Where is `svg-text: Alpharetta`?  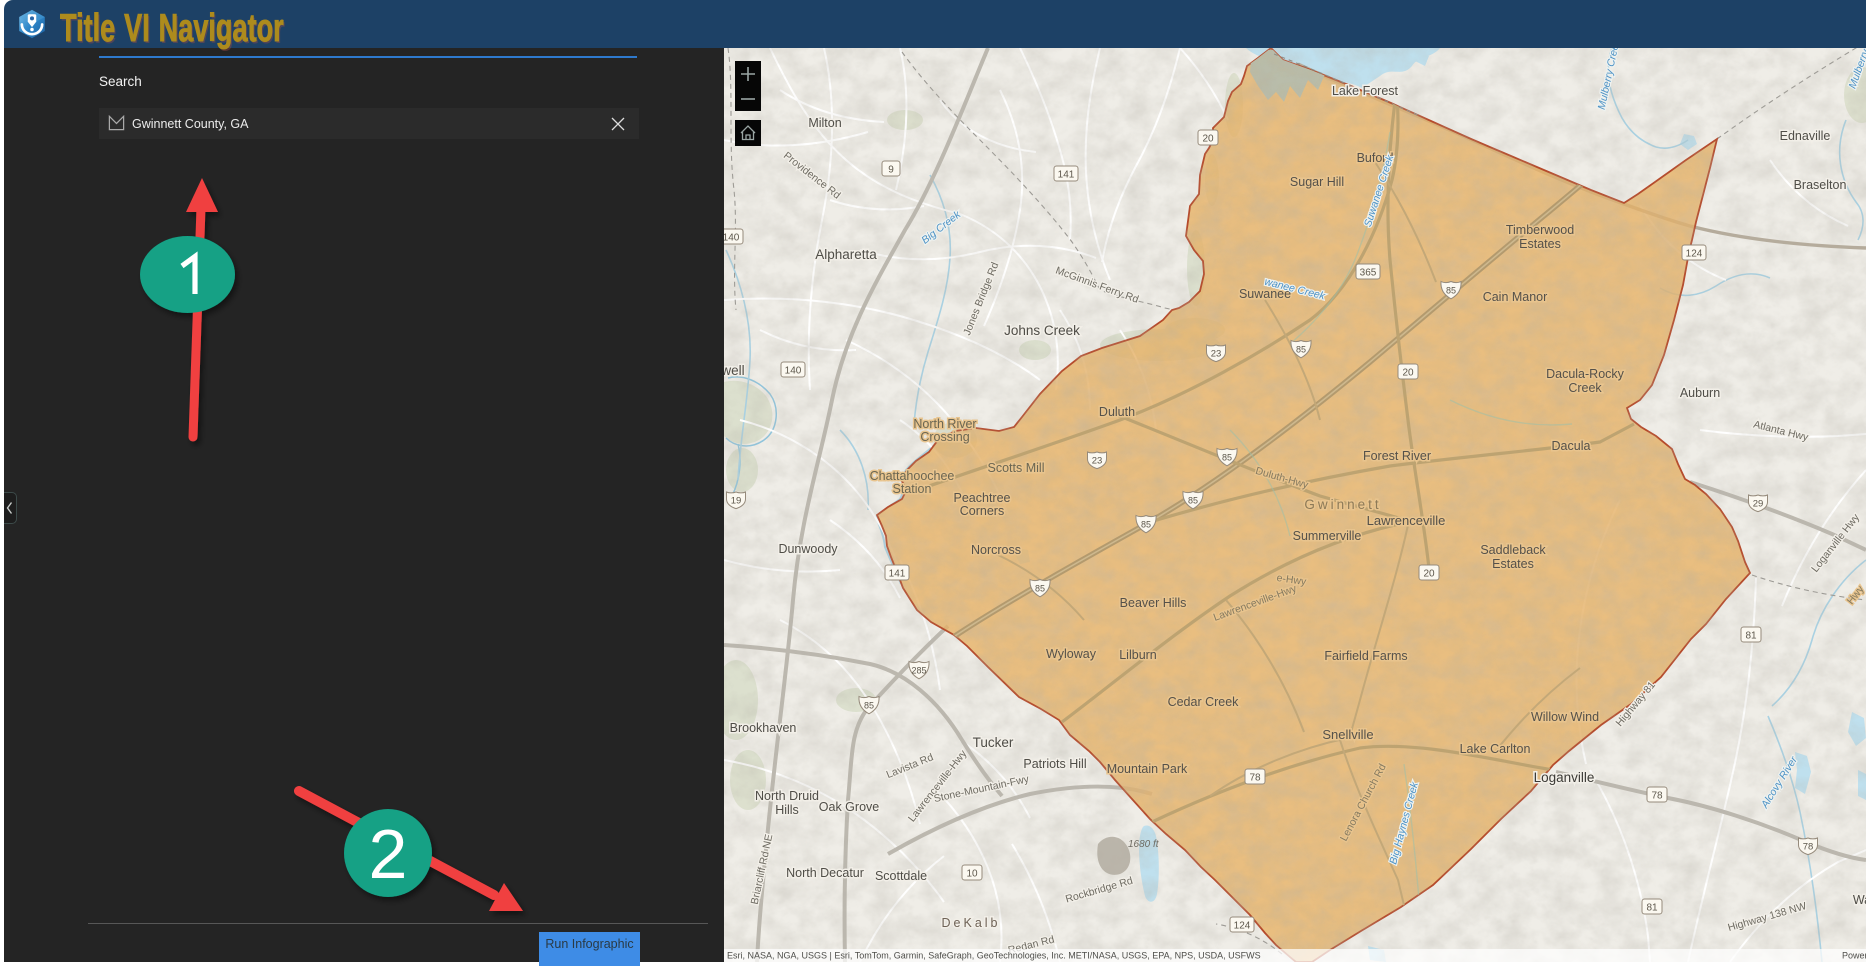 svg-text: Alpharetta is located at coordinates (846, 254).